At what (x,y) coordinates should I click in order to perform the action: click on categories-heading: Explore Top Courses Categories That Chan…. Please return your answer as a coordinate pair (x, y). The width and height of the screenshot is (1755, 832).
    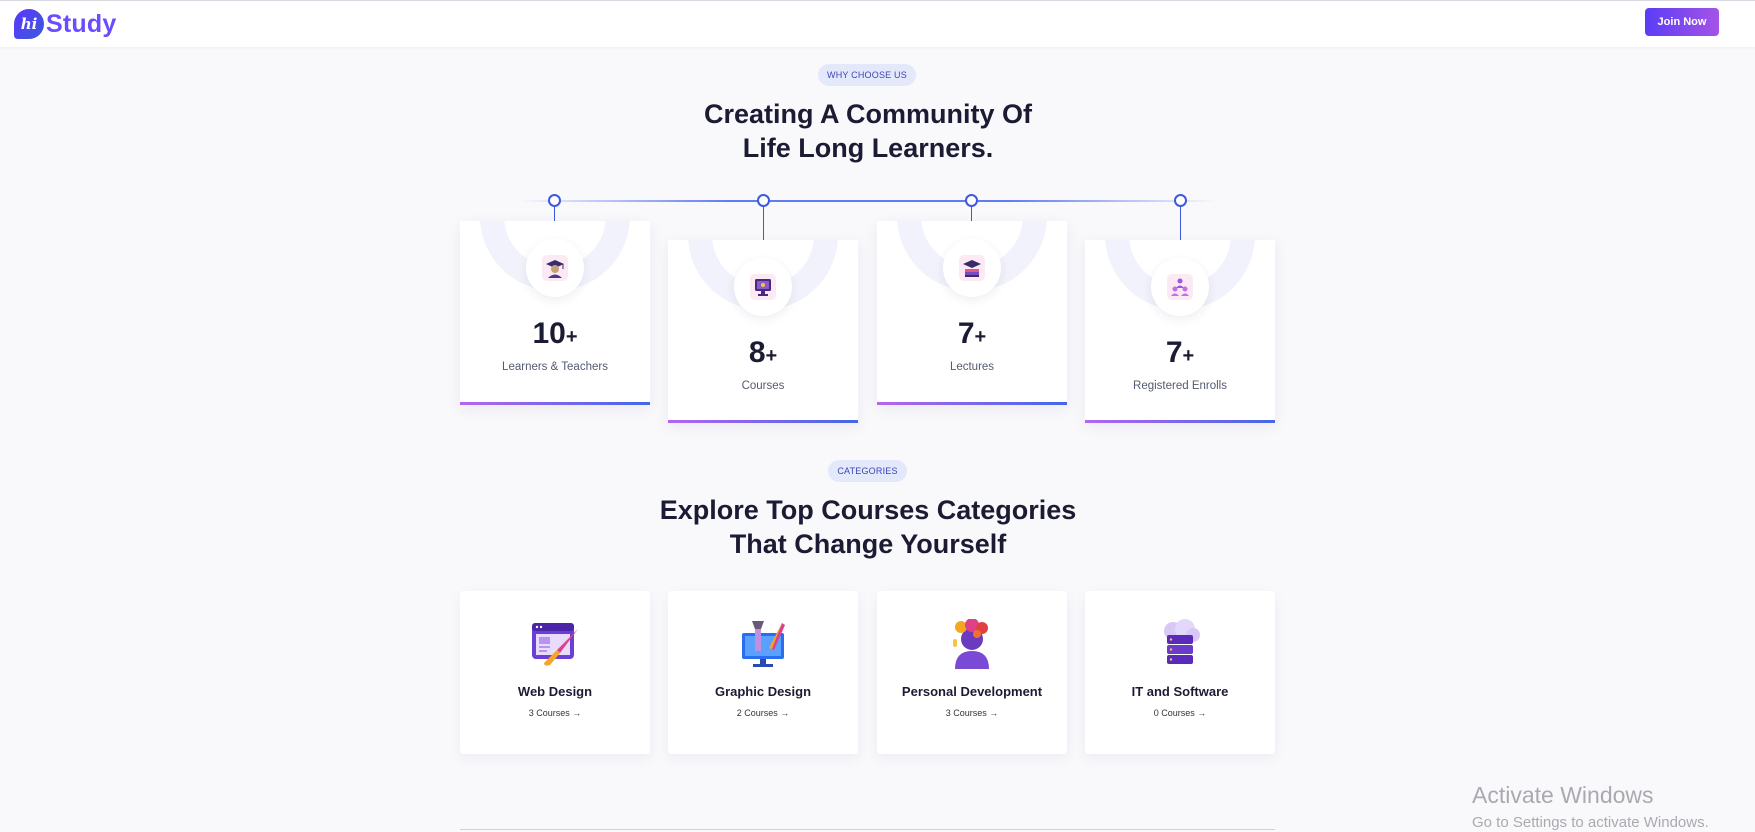
    Looking at the image, I should click on (868, 527).